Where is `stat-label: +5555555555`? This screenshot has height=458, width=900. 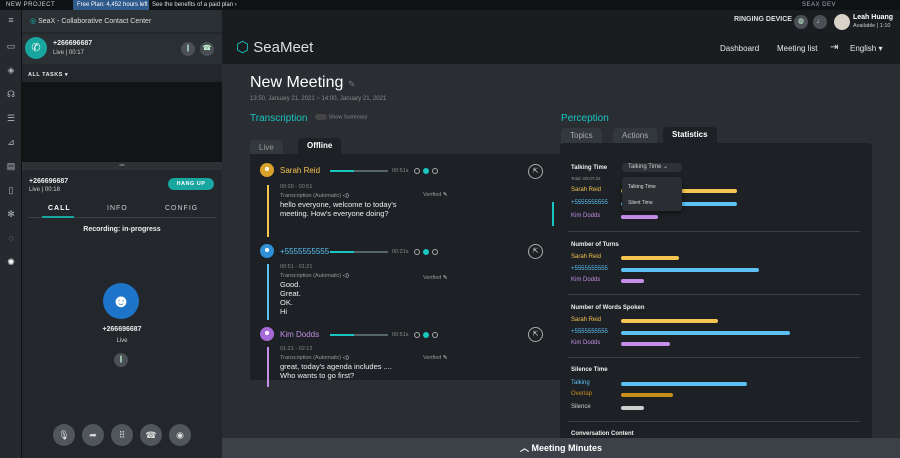 stat-label: +5555555555 is located at coordinates (589, 269).